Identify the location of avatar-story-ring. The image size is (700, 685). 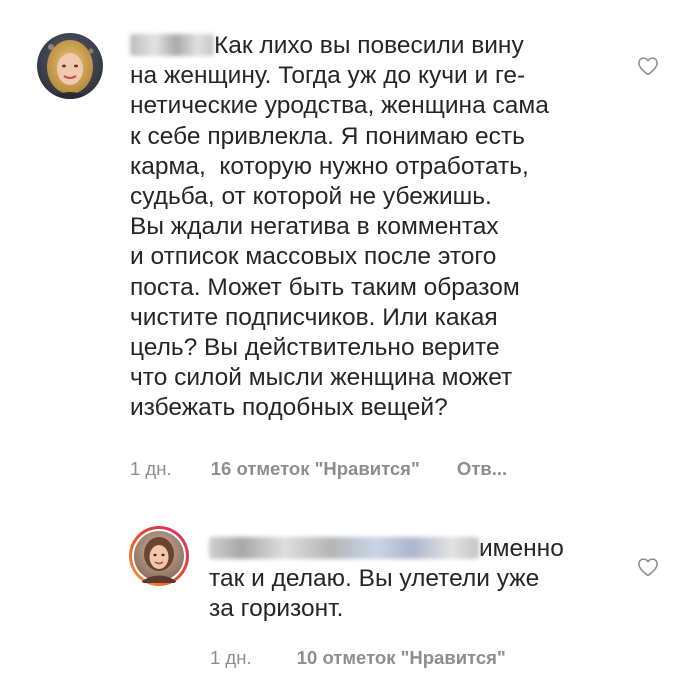
(159, 556).